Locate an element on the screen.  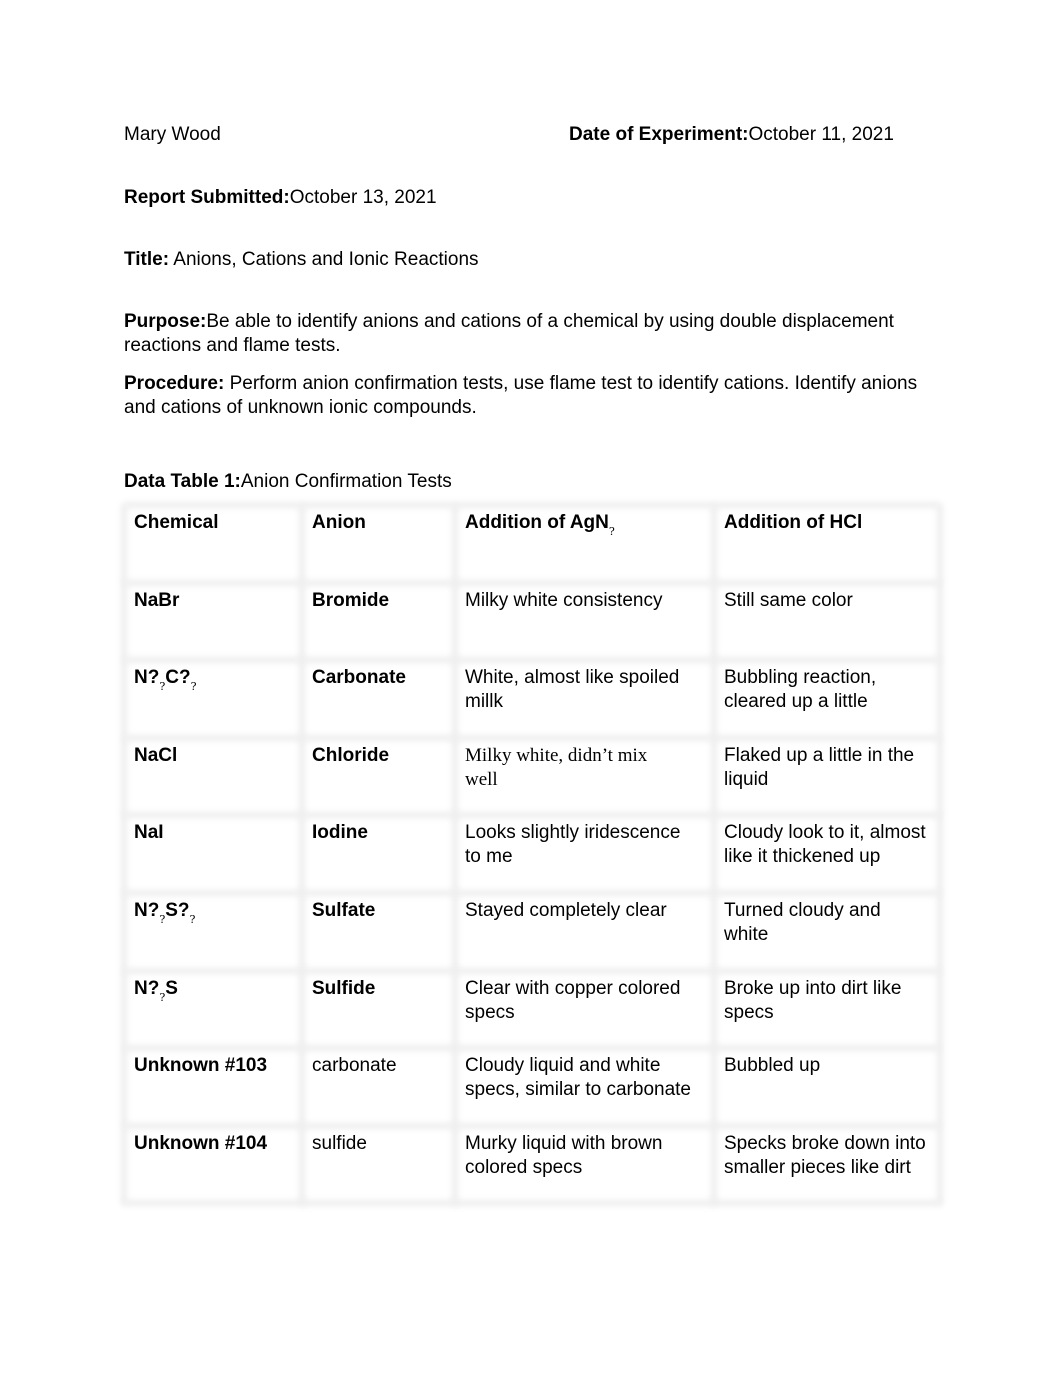
cell-line: White, almost like spoiled is located at coordinates (572, 678).